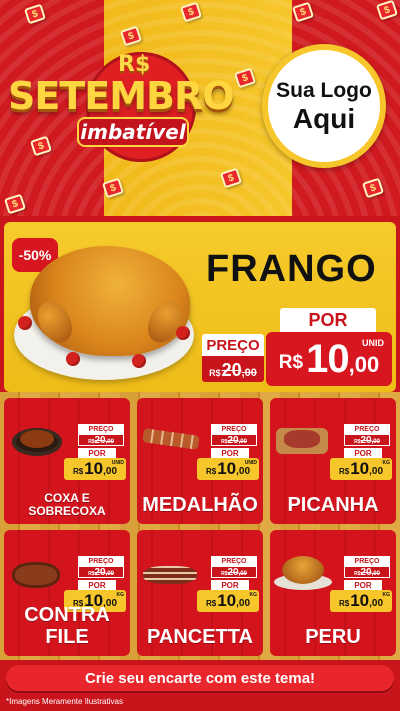  I want to click on product-card: PREÇO R$ 20,00 POR KG R$ 10,00 PICANHA, so click(333, 461).